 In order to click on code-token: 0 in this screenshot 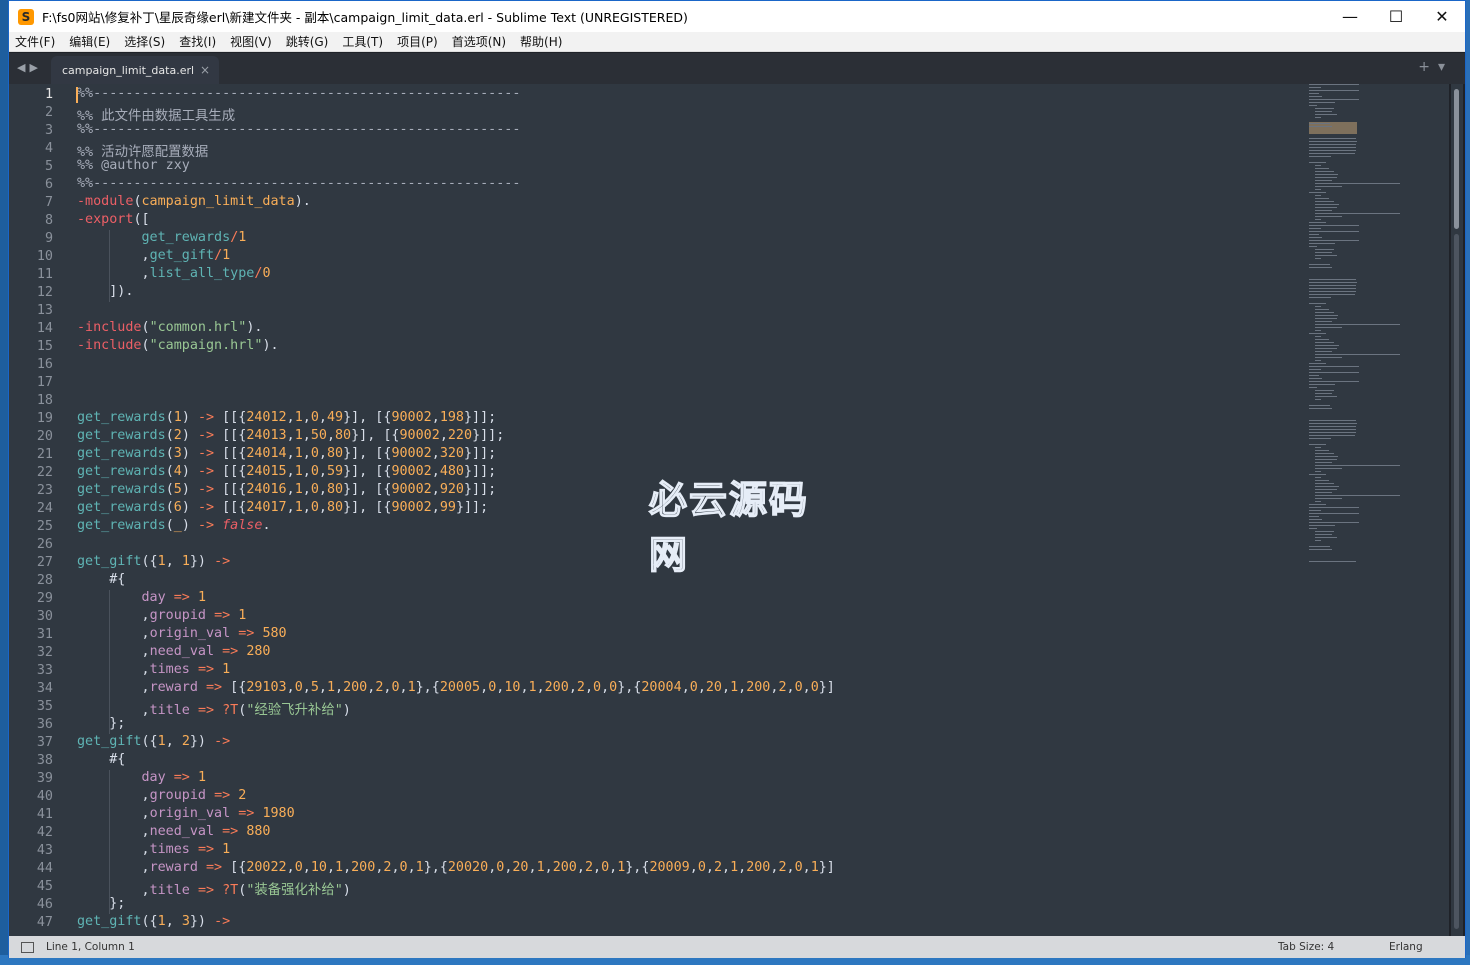, I will do `click(613, 687)`.